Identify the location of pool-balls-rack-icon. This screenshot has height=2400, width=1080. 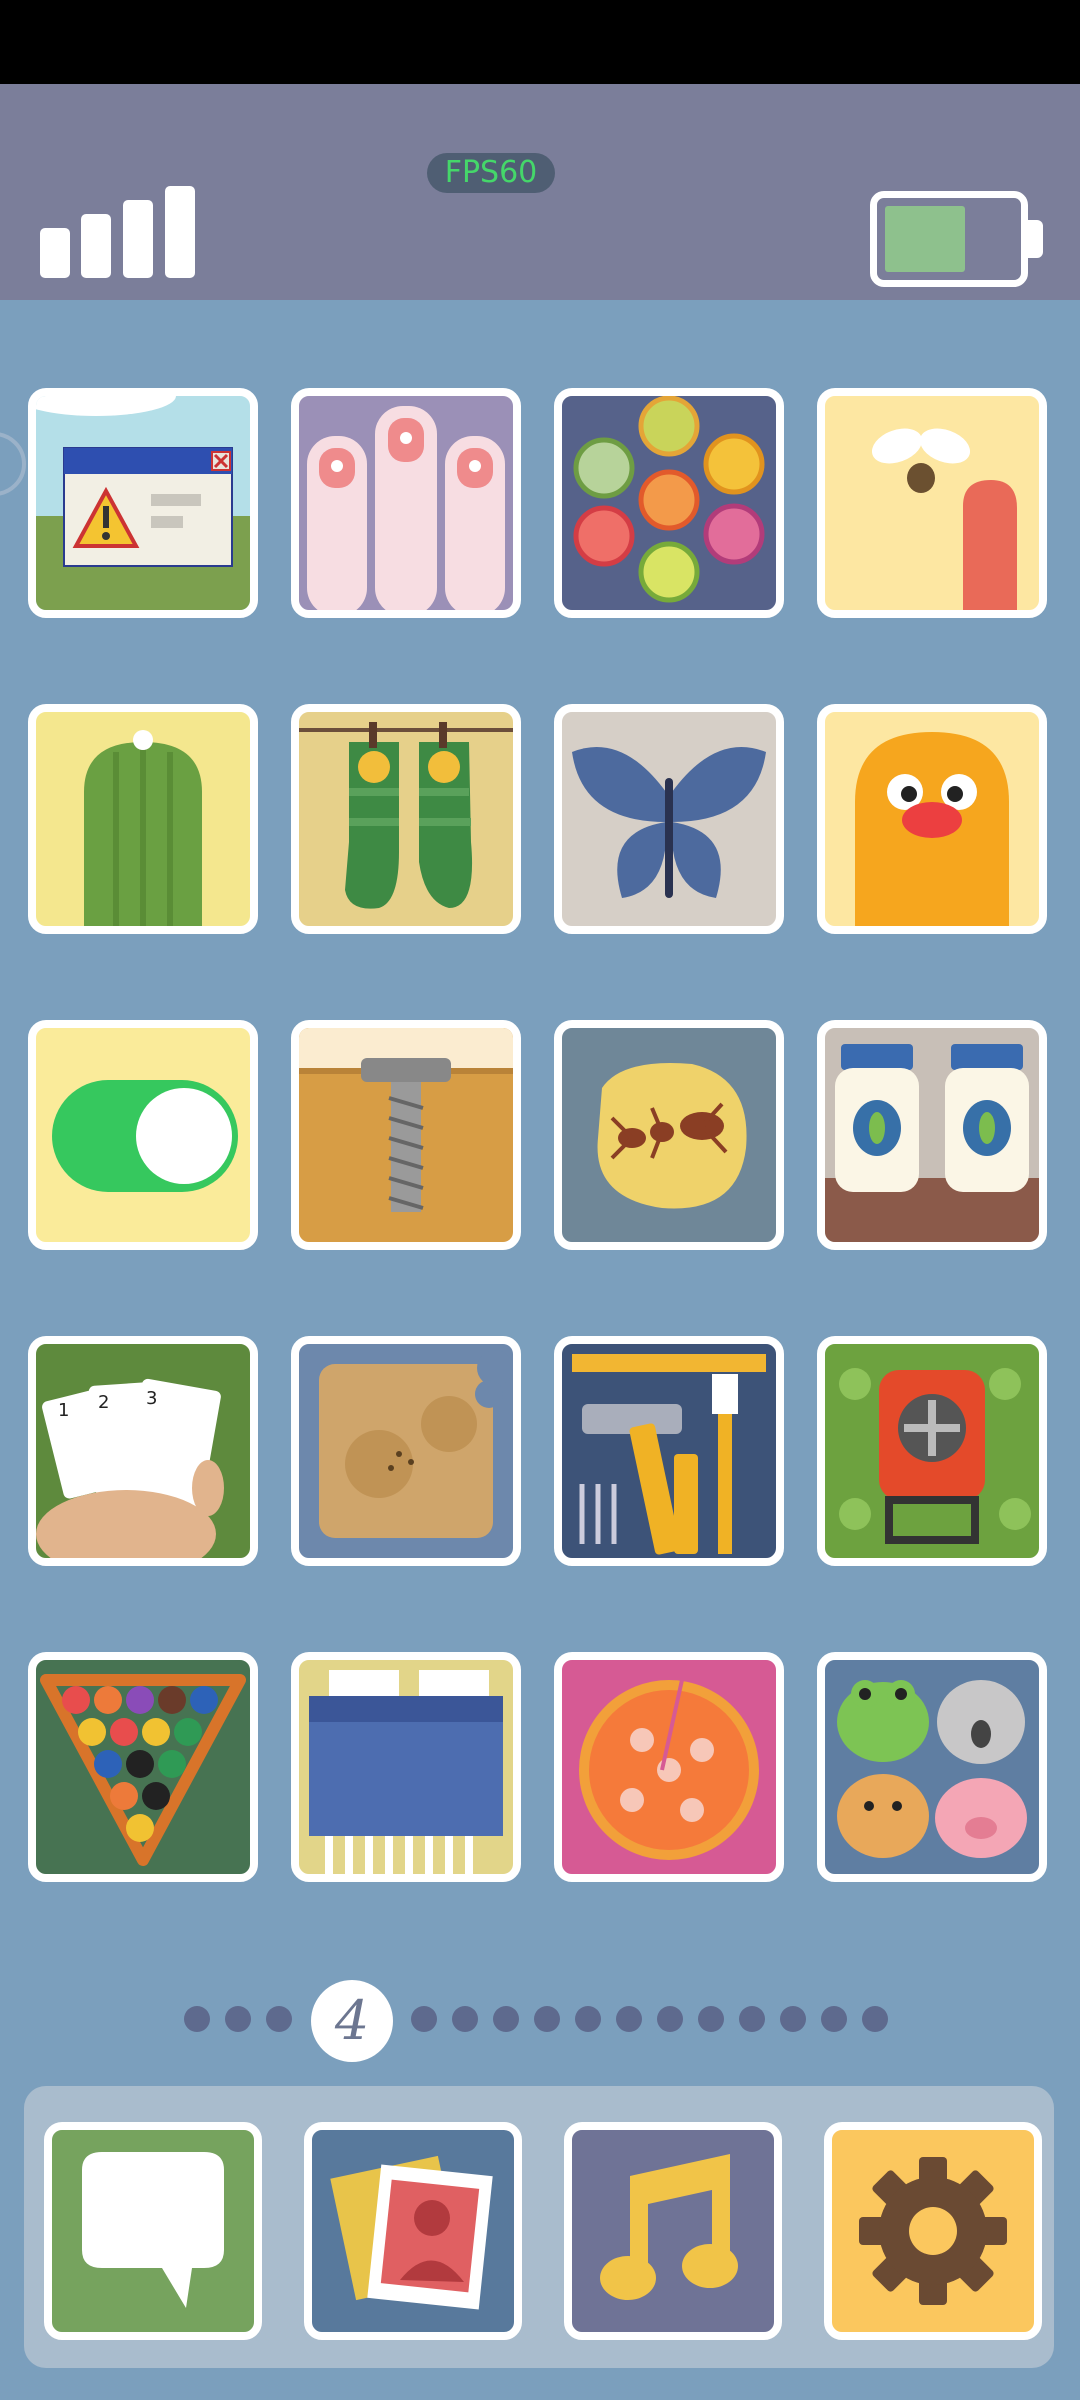
(143, 1770).